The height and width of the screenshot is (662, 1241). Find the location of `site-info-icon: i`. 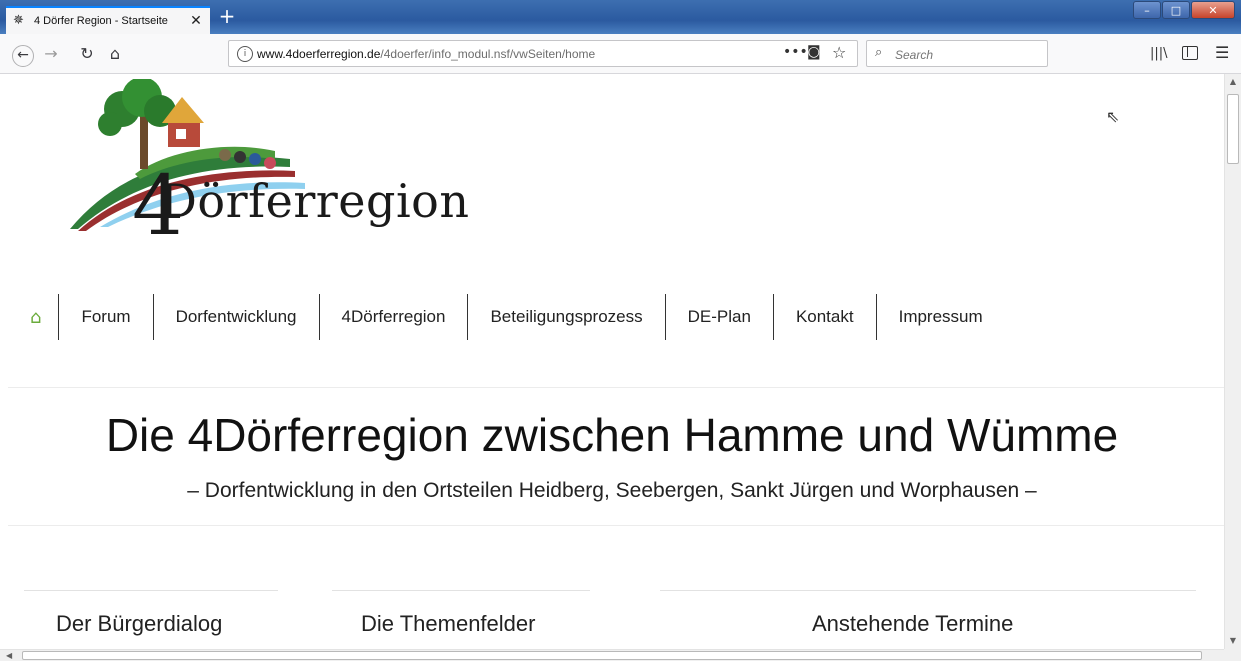

site-info-icon: i is located at coordinates (245, 54).